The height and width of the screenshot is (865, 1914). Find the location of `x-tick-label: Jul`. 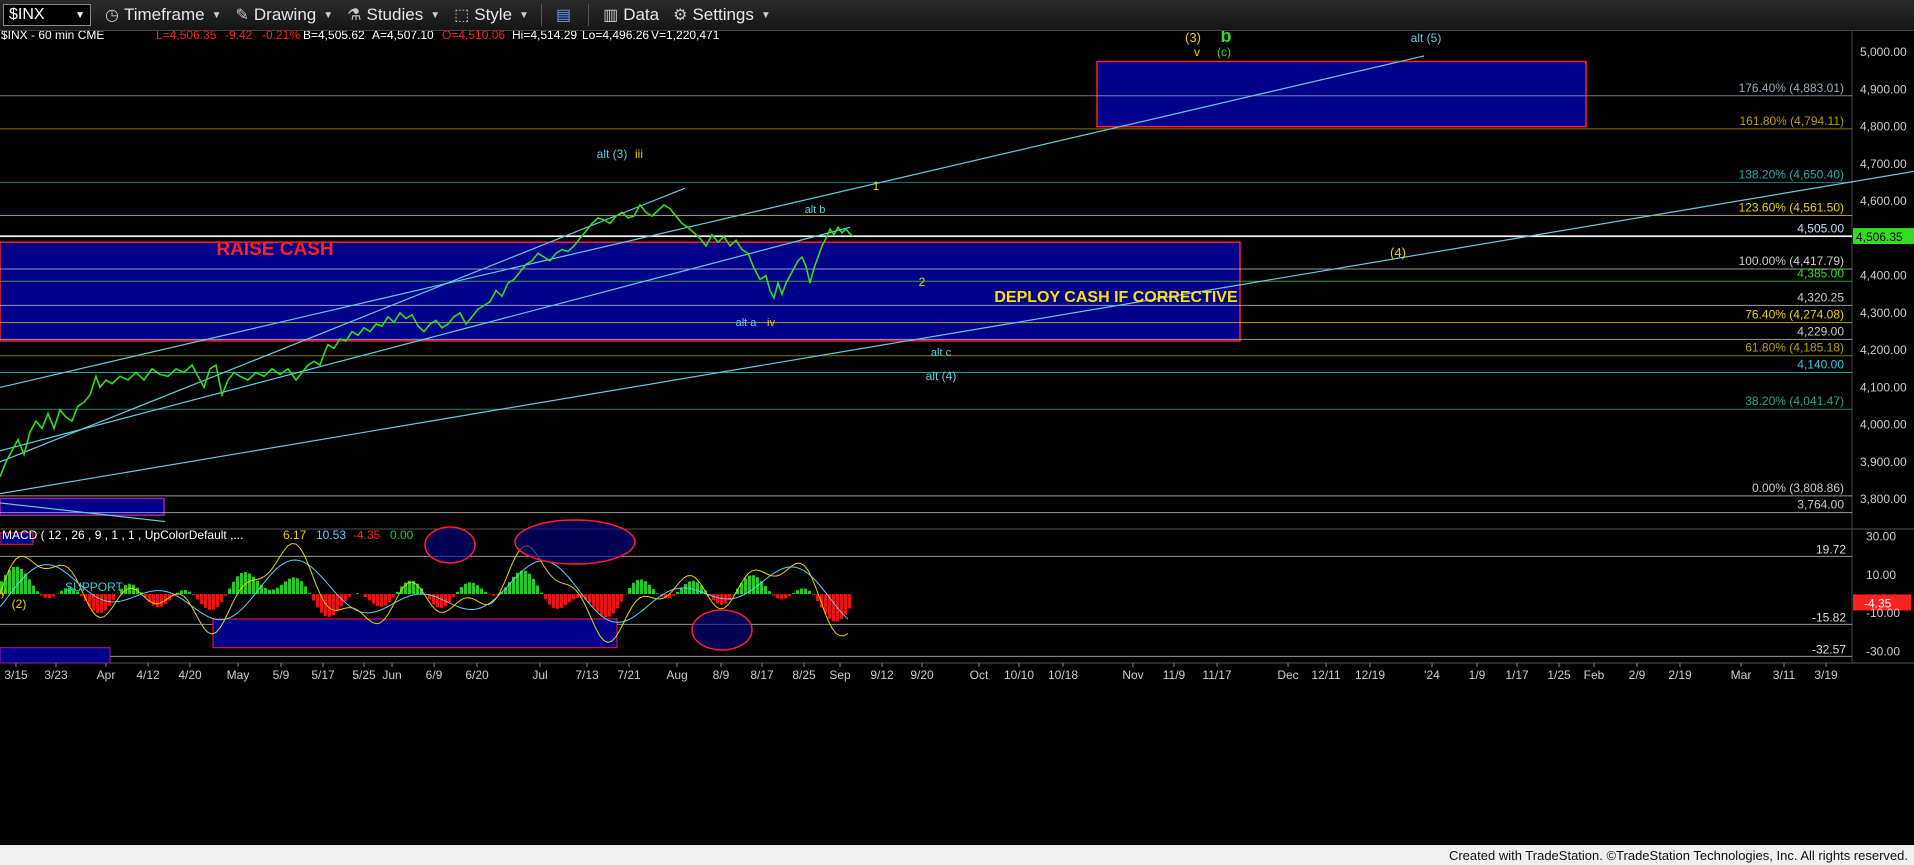

x-tick-label: Jul is located at coordinates (539, 675).